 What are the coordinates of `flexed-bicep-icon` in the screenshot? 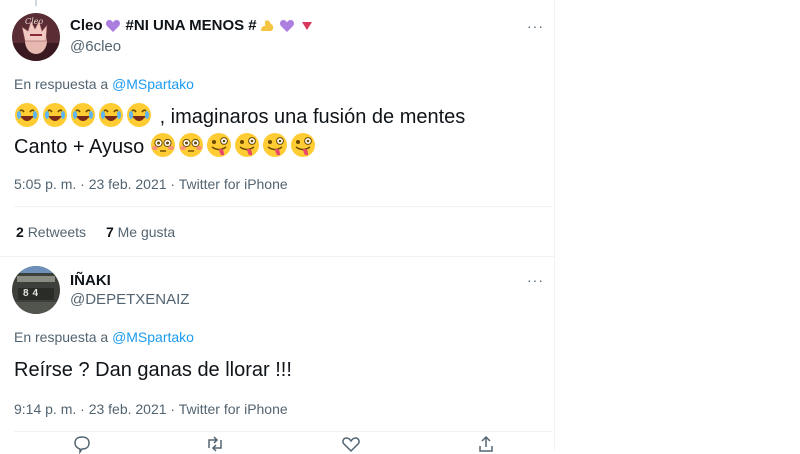 It's located at (266, 25).